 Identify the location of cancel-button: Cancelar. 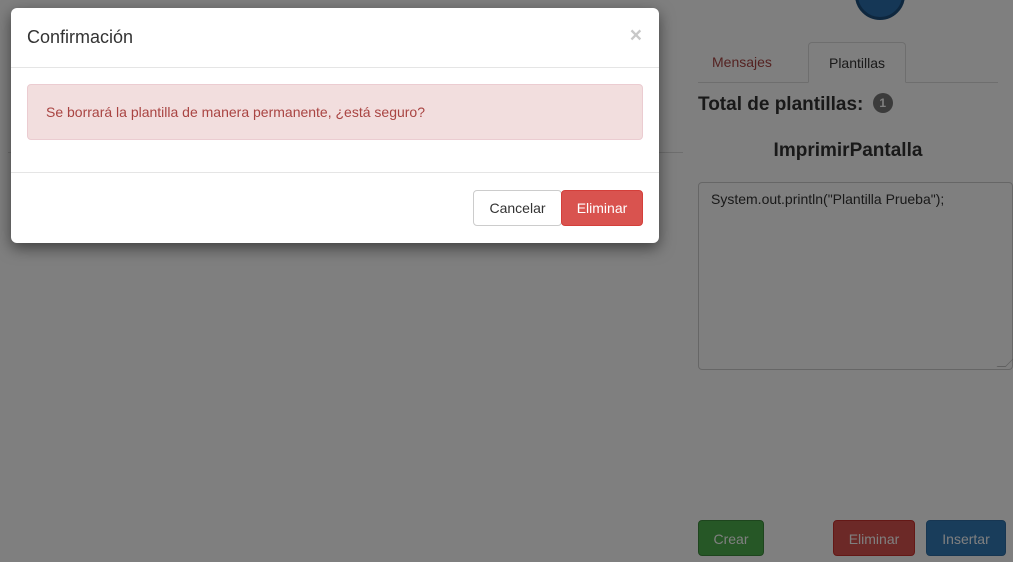
(517, 208).